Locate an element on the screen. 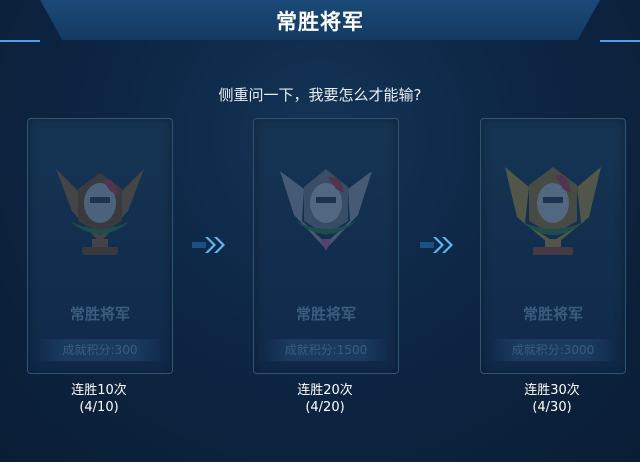 This screenshot has height=462, width=640. achievement-points: 成就积分:1500 is located at coordinates (326, 350).